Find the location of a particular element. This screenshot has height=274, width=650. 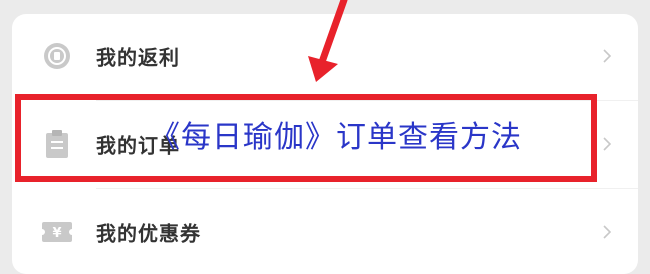

coupon-icon: ¥ is located at coordinates (57, 232).